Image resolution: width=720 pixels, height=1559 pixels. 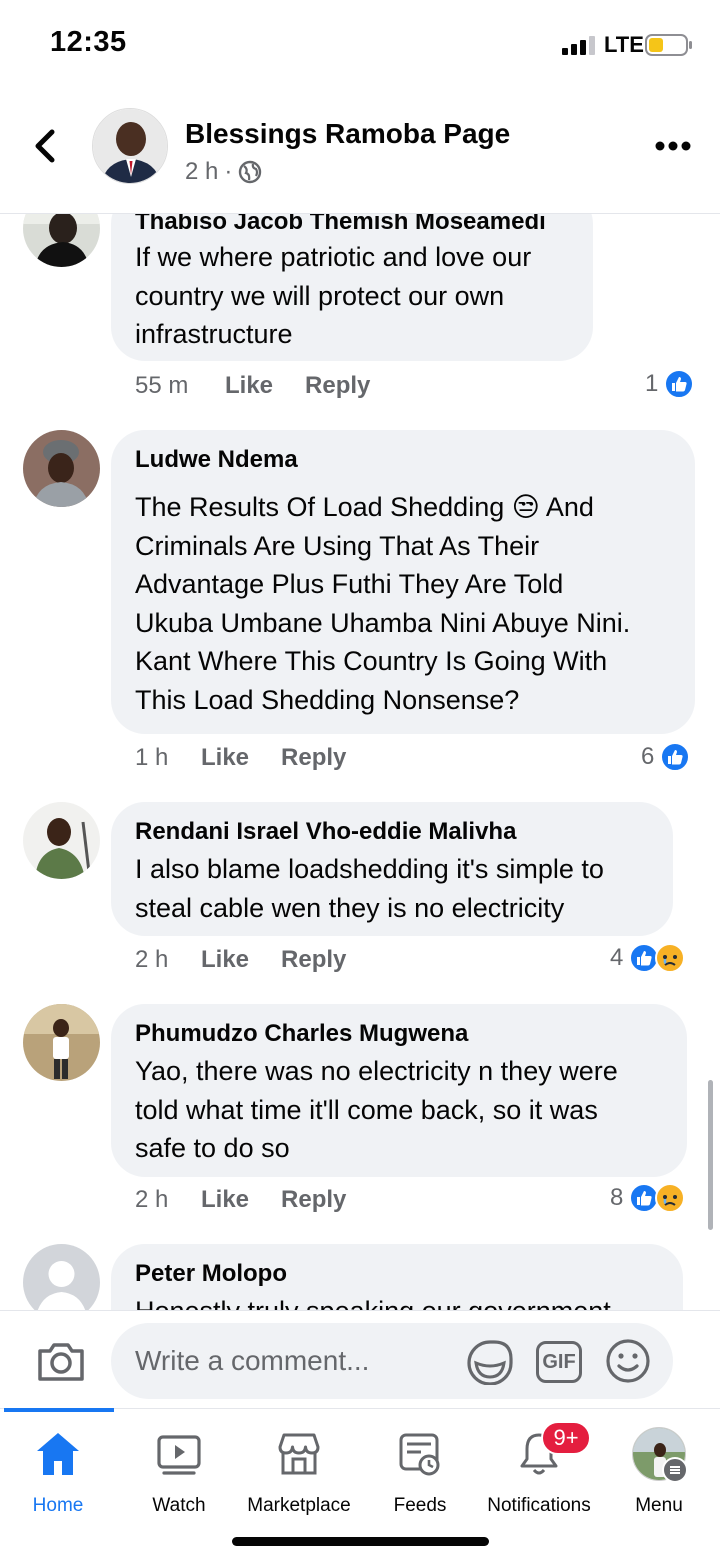 What do you see at coordinates (46, 146) in the screenshot?
I see `back-arrow-icon` at bounding box center [46, 146].